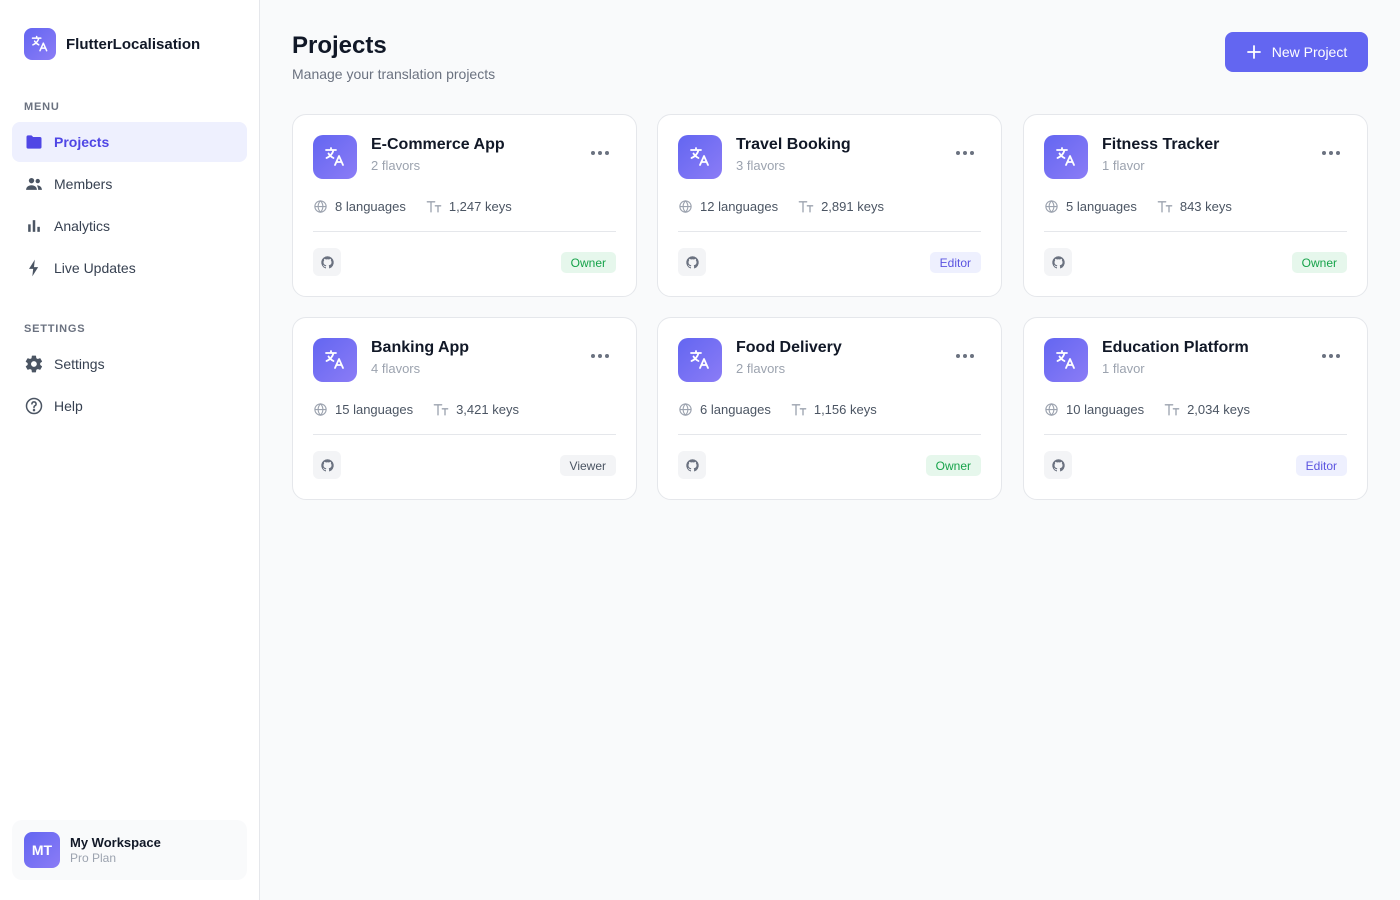 This screenshot has width=1400, height=900. What do you see at coordinates (34, 142) in the screenshot?
I see `folder-icon` at bounding box center [34, 142].